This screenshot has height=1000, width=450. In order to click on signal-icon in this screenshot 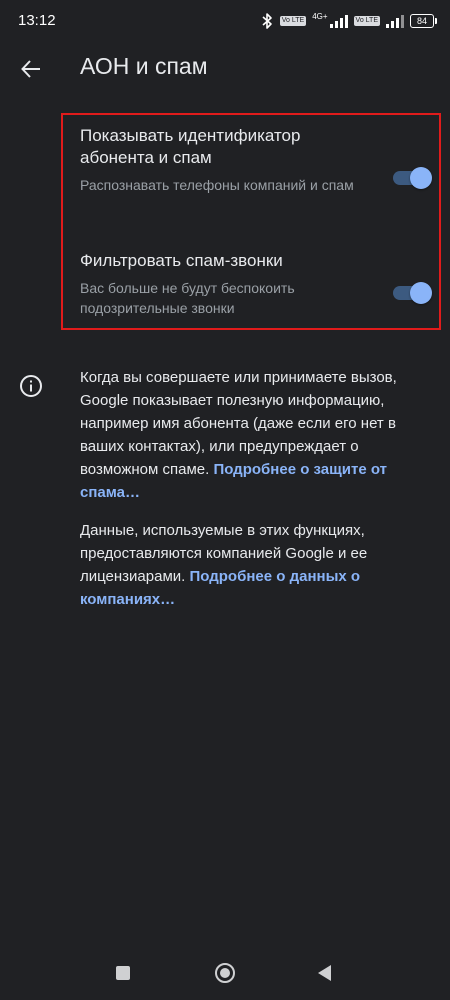, I will do `click(338, 21)`.